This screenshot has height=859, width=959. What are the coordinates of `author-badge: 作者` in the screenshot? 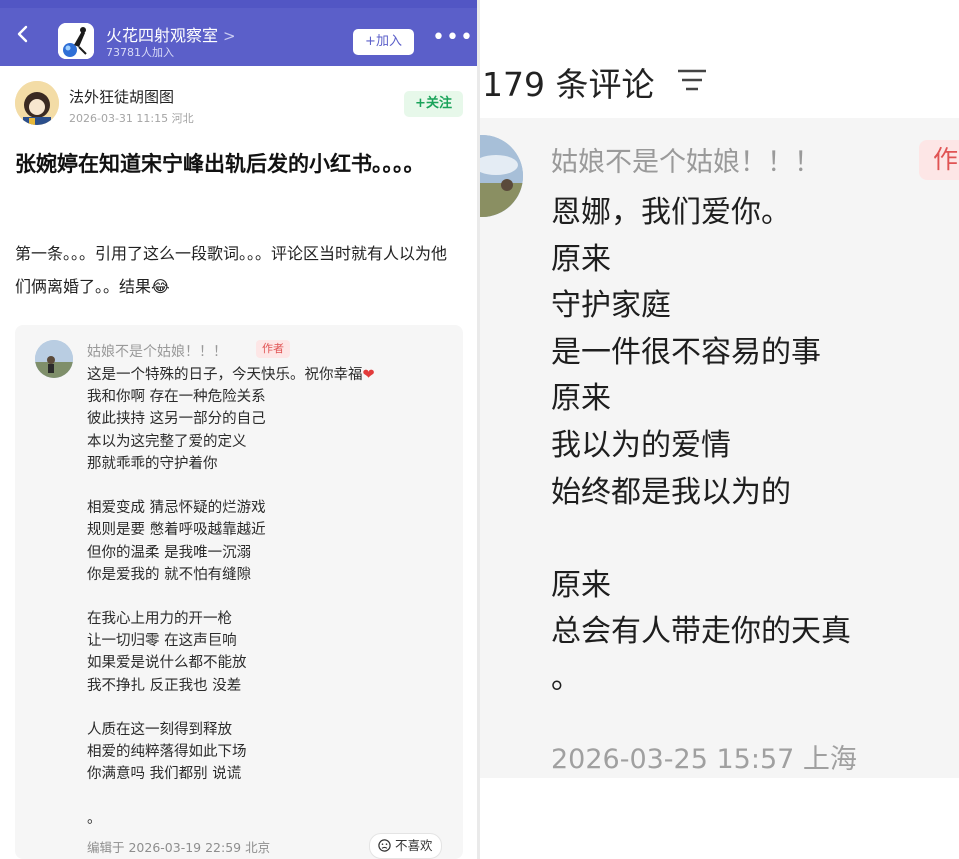 It's located at (273, 349).